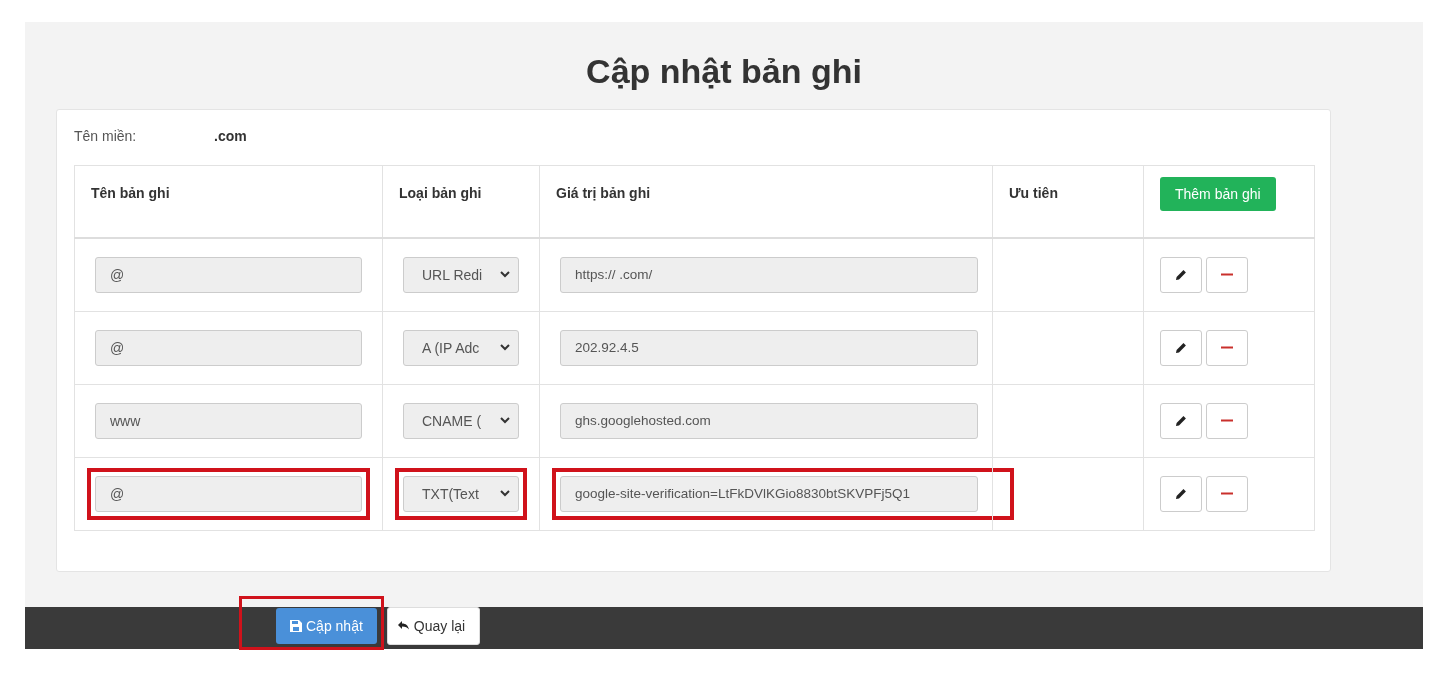  What do you see at coordinates (403, 625) in the screenshot?
I see `reply-arrow-icon` at bounding box center [403, 625].